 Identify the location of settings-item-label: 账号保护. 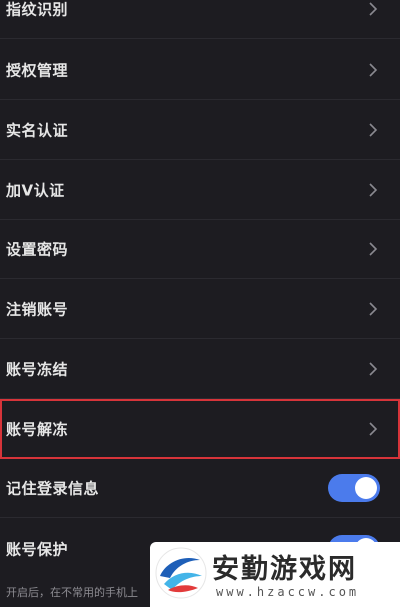
(37, 549).